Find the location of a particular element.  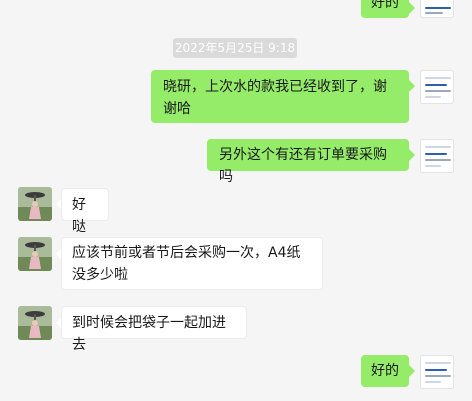

message-bubble-contact: 应该节前或者节后会采购一次，A4纸没多少啦 is located at coordinates (192, 263).